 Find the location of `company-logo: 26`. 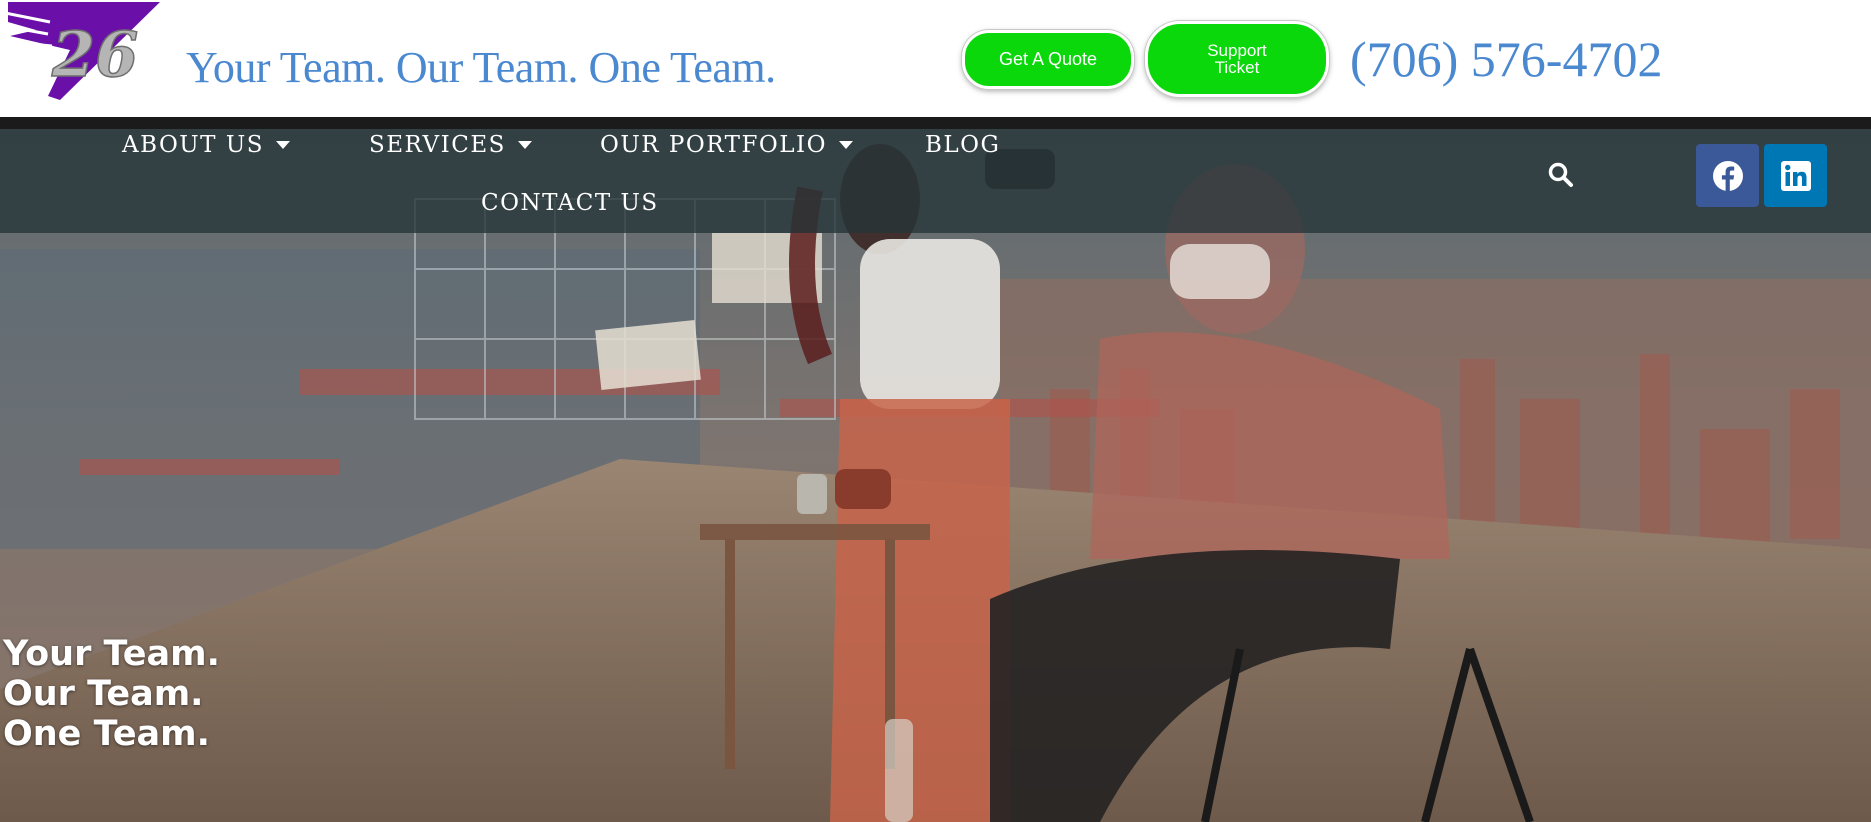

company-logo: 26 is located at coordinates (82, 52).